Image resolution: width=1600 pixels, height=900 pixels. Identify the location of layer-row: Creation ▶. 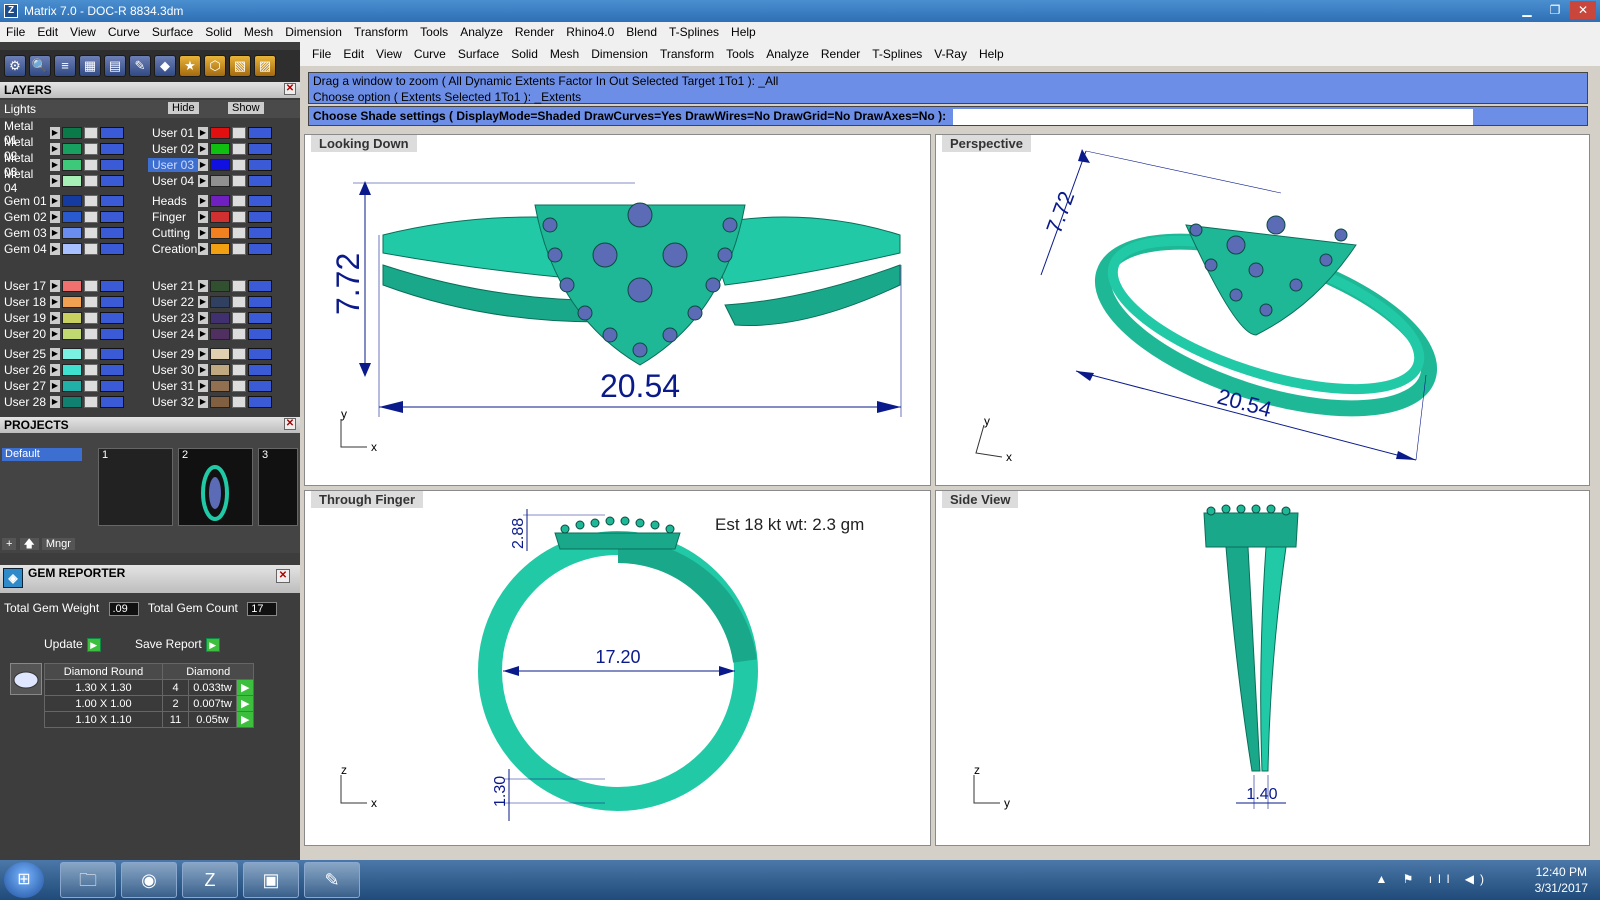
(210, 249).